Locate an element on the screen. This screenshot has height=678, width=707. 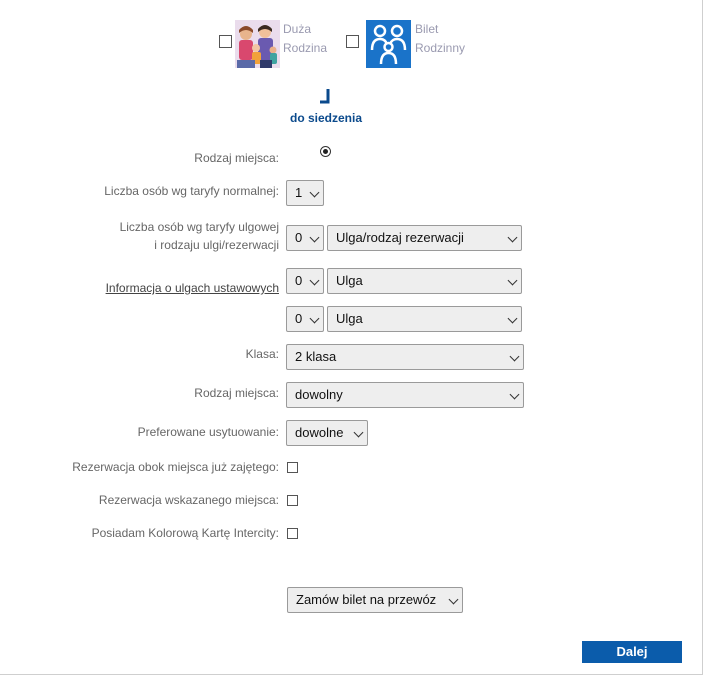
class-select: 2 klasa is located at coordinates (405, 357).